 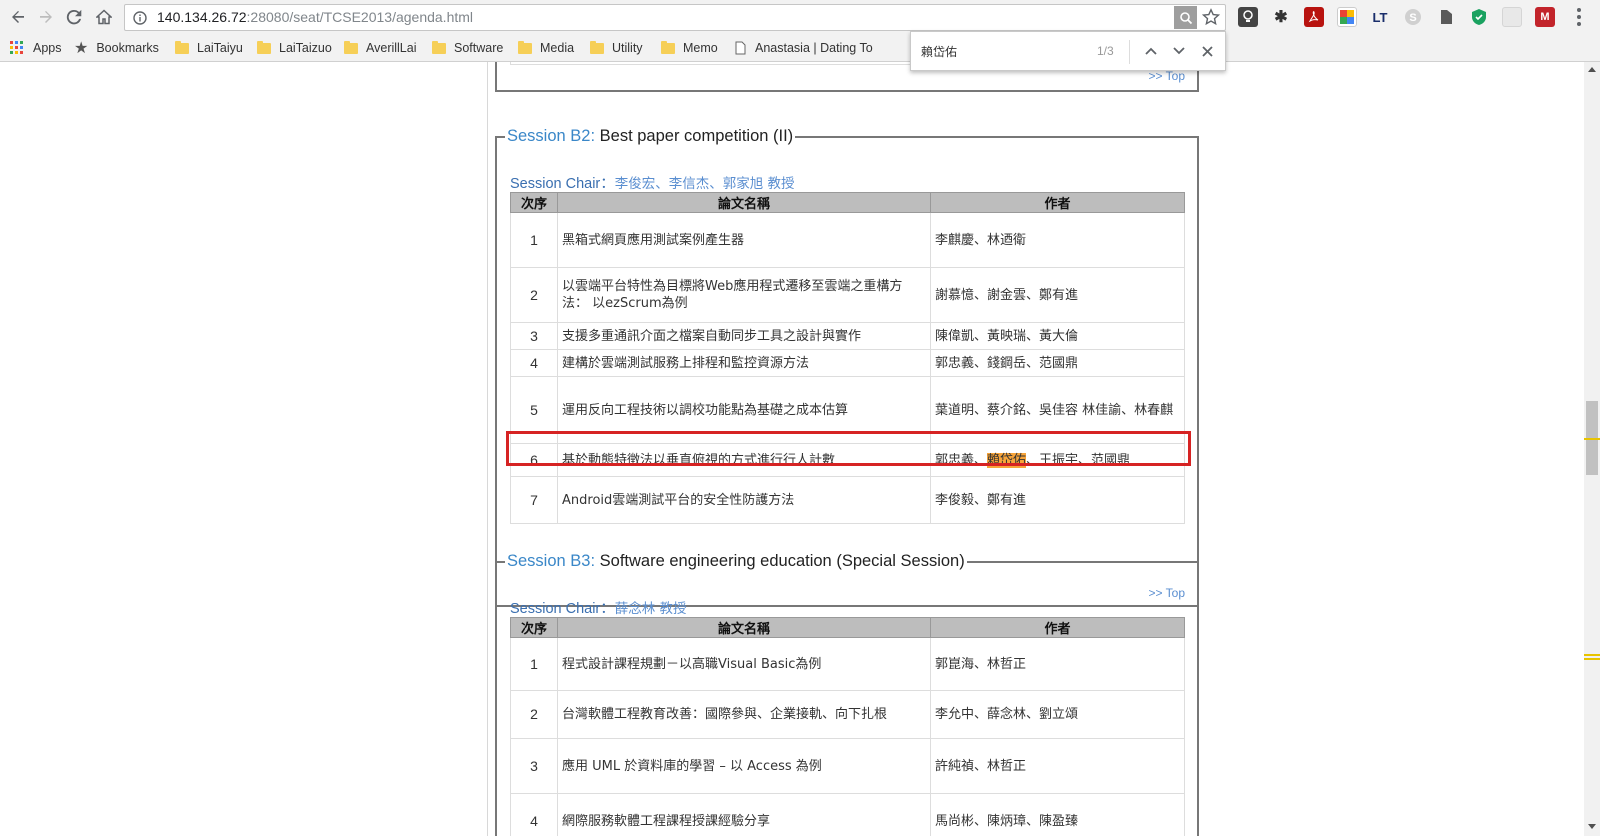 I want to click on find-close-icon, so click(x=1207, y=51).